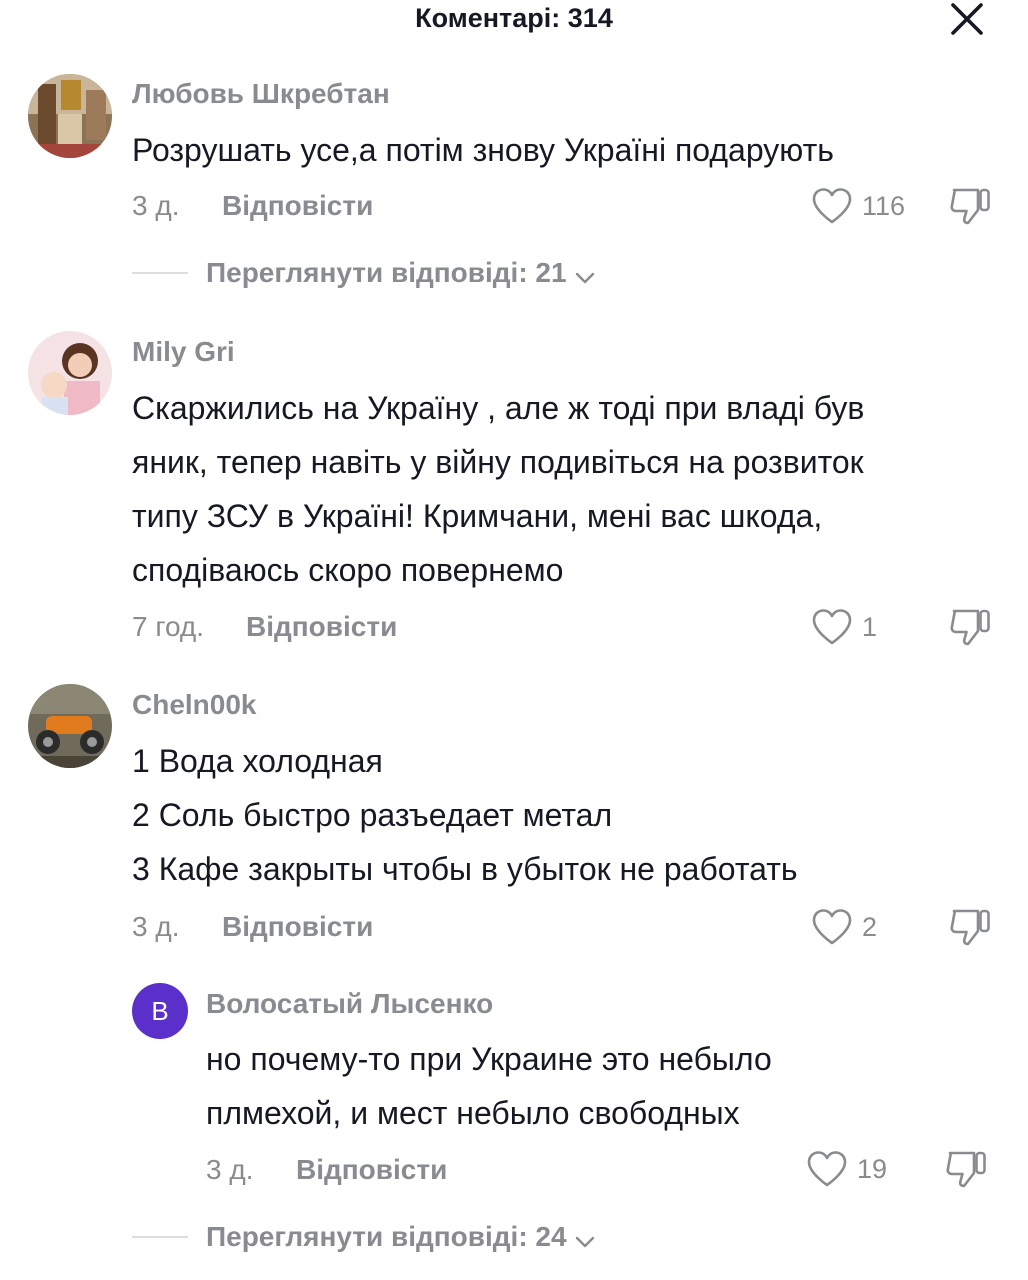 The height and width of the screenshot is (1280, 1028). What do you see at coordinates (386, 1236) in the screenshot?
I see `view-replies-label: Переглянути відповіді: 24` at bounding box center [386, 1236].